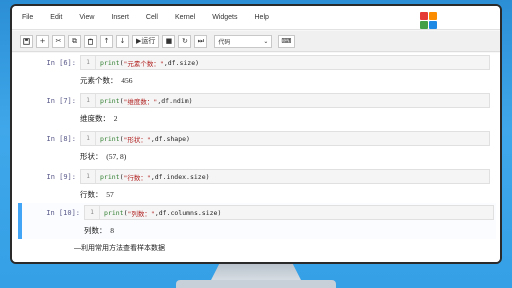 This screenshot has height=288, width=512. Describe the element at coordinates (224, 42) in the screenshot. I see `cell-type-value: 代码` at that location.